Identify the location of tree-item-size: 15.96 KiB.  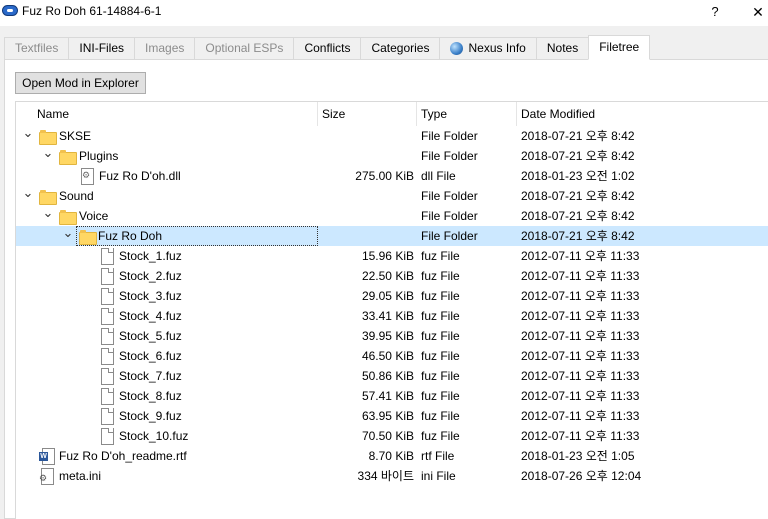
(387, 256).